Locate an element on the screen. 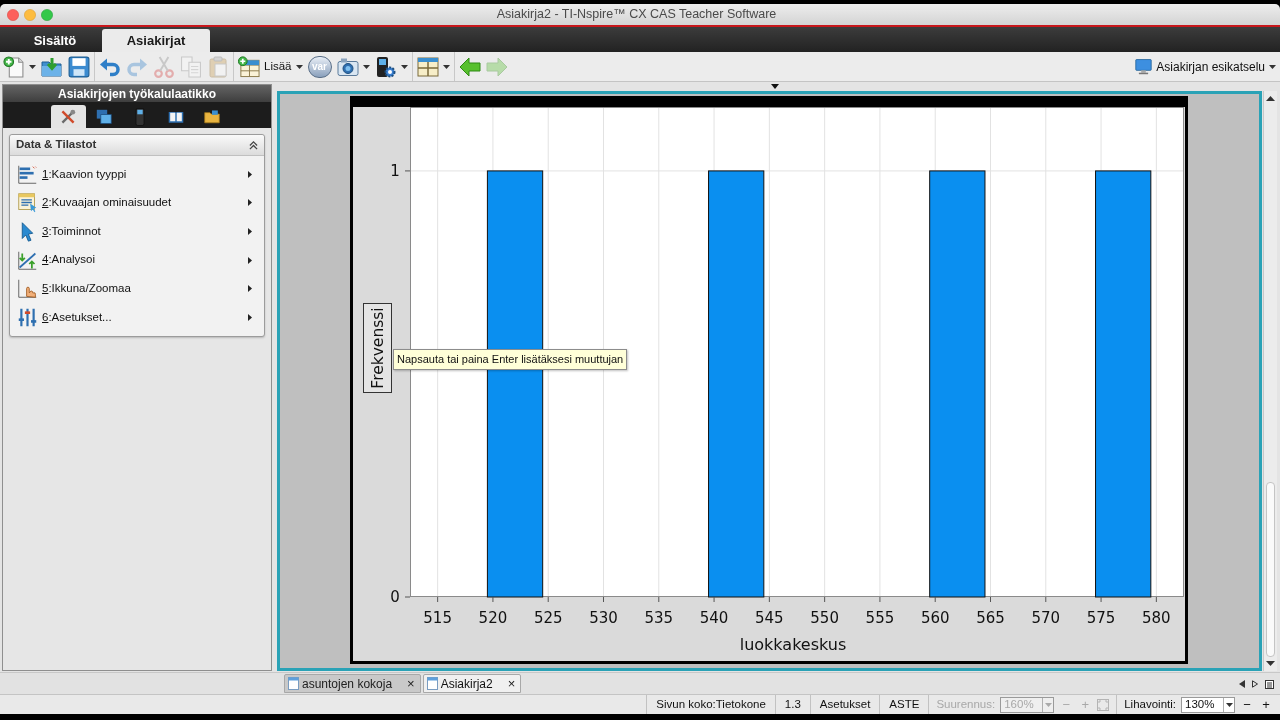 This screenshot has width=1280, height=720. tick-label: 575 is located at coordinates (1101, 618).